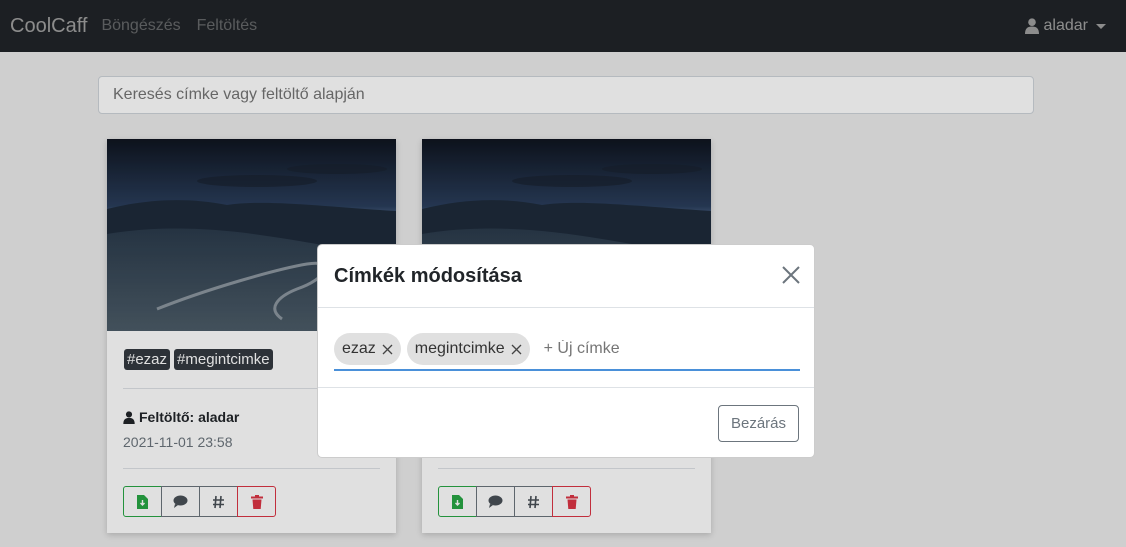  What do you see at coordinates (428, 275) in the screenshot?
I see `modal-title: Címkék módosítása` at bounding box center [428, 275].